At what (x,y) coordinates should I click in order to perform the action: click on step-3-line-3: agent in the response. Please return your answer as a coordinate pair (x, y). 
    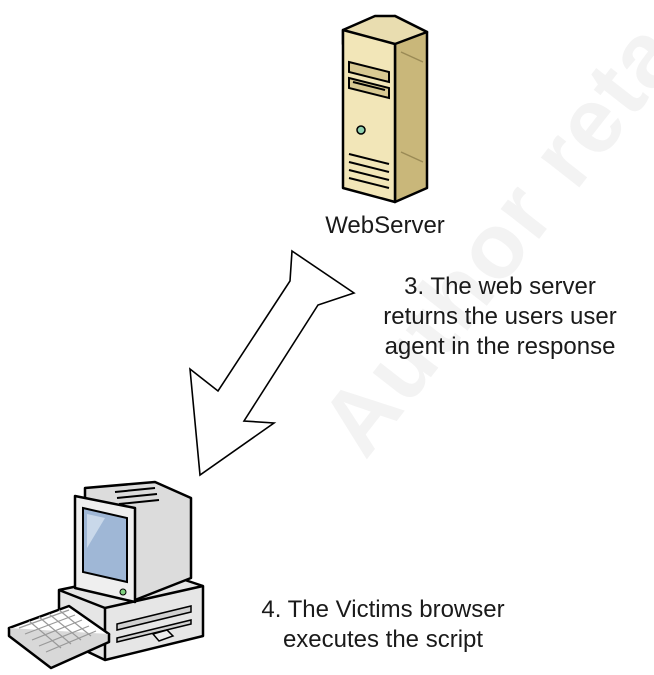
    Looking at the image, I should click on (500, 346).